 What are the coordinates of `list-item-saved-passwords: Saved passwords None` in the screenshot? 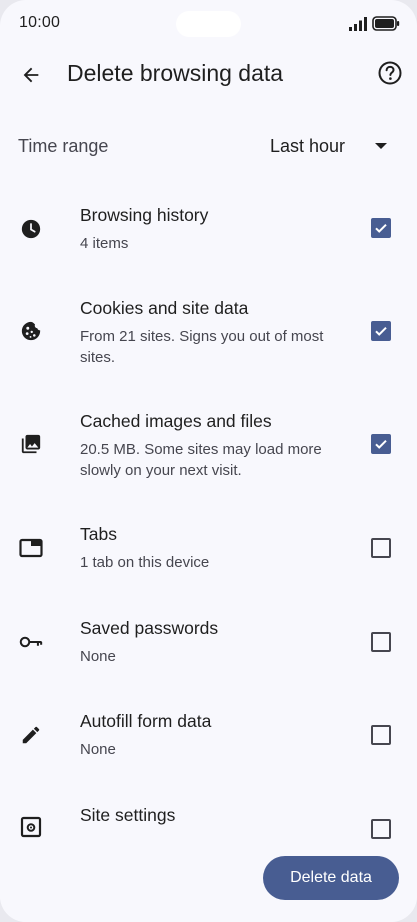 It's located at (208, 644).